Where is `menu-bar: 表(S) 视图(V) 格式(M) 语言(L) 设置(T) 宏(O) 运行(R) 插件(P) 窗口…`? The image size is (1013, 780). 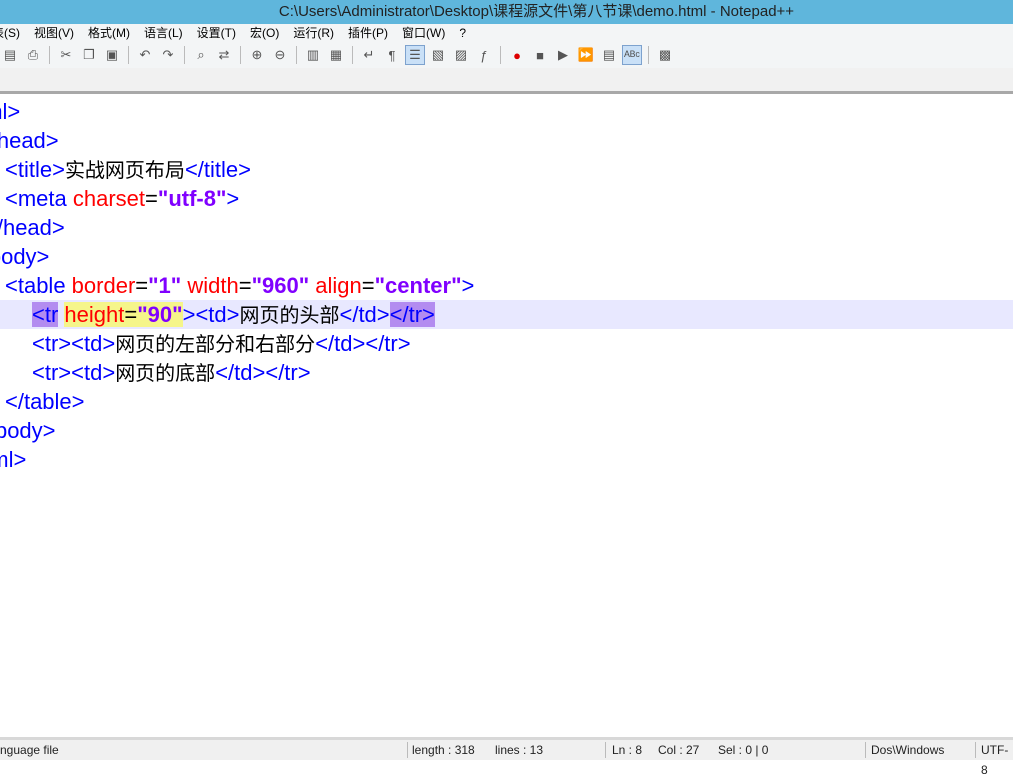
menu-bar: 表(S) 视图(V) 格式(M) 语言(L) 设置(T) 宏(O) 运行(R) 插件(P) 窗口… is located at coordinates (506, 33).